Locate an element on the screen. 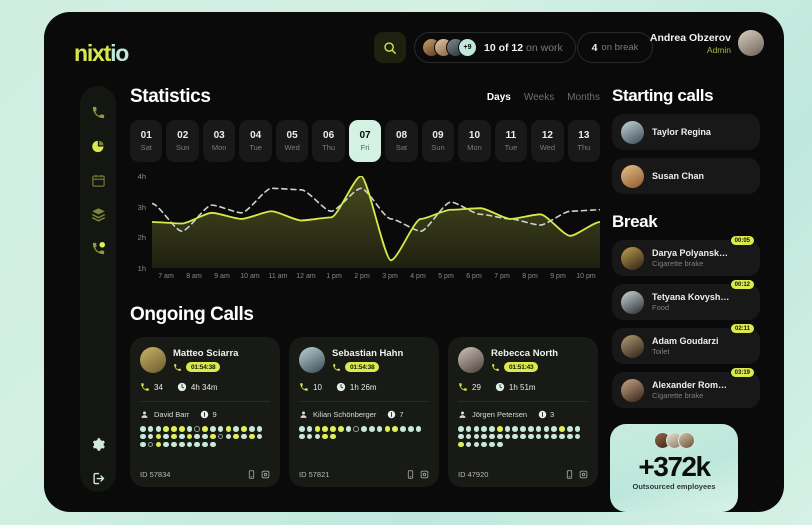 The height and width of the screenshot is (525, 812). sidebar-item-logout is located at coordinates (98, 478).